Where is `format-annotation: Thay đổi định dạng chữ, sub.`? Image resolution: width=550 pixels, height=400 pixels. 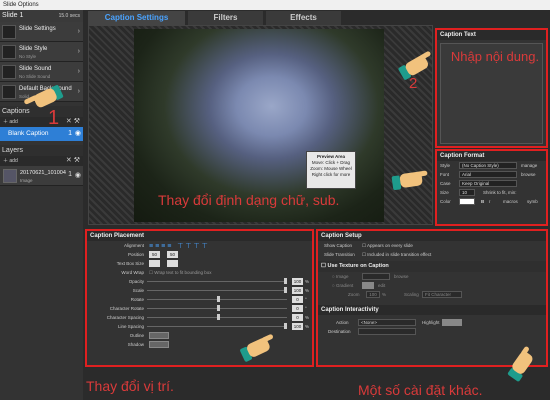
format-annotation: Thay đổi định dạng chữ, sub. is located at coordinates (249, 200).